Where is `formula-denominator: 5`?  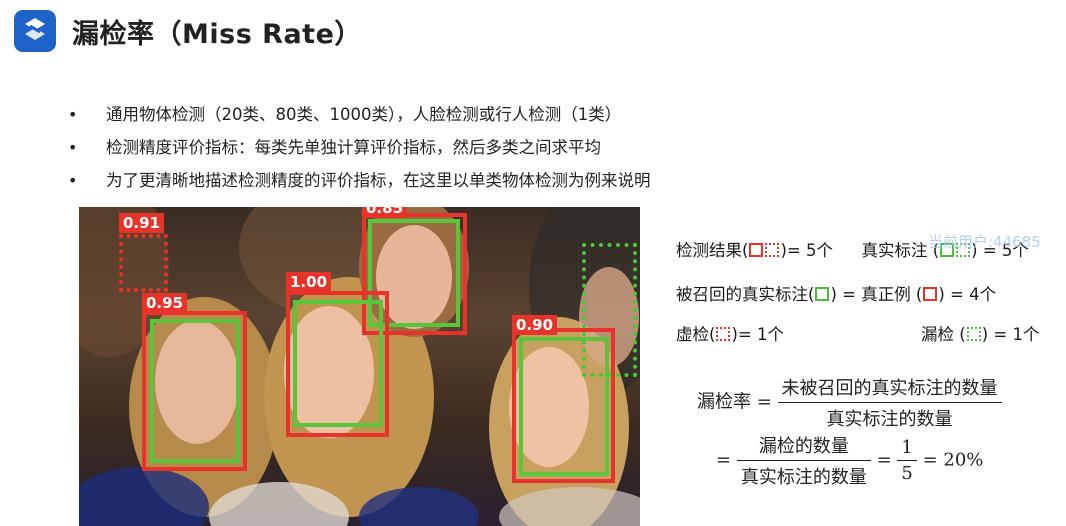 formula-denominator: 5 is located at coordinates (907, 473).